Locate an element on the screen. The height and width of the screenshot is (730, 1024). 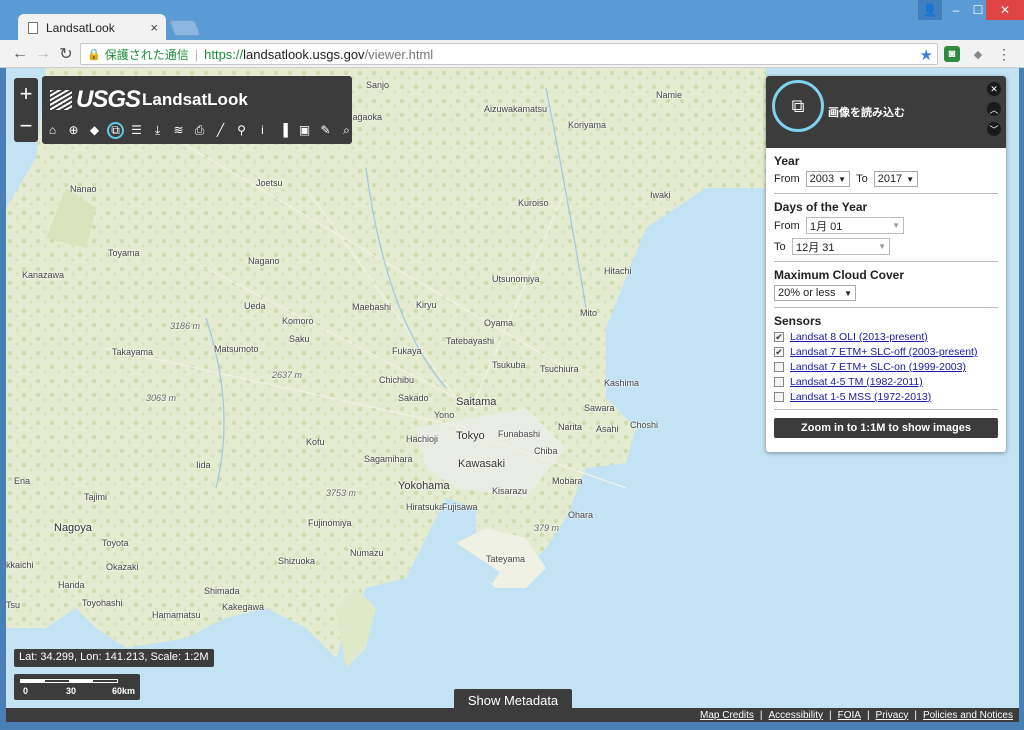
place-label: Choshi is located at coordinates (644, 425).